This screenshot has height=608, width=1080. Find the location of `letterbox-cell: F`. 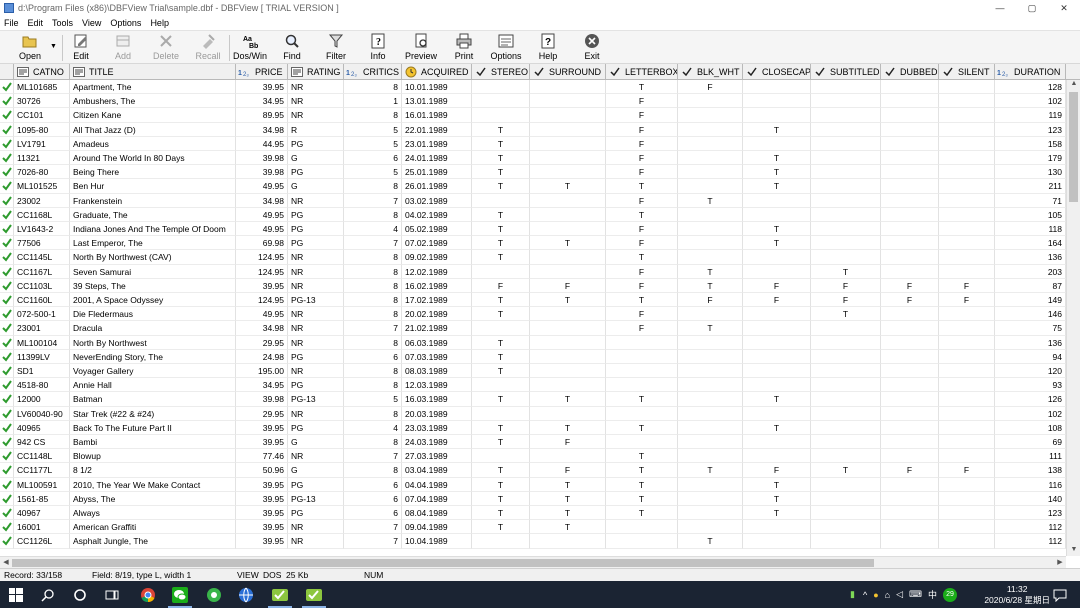

letterbox-cell: F is located at coordinates (642, 115).